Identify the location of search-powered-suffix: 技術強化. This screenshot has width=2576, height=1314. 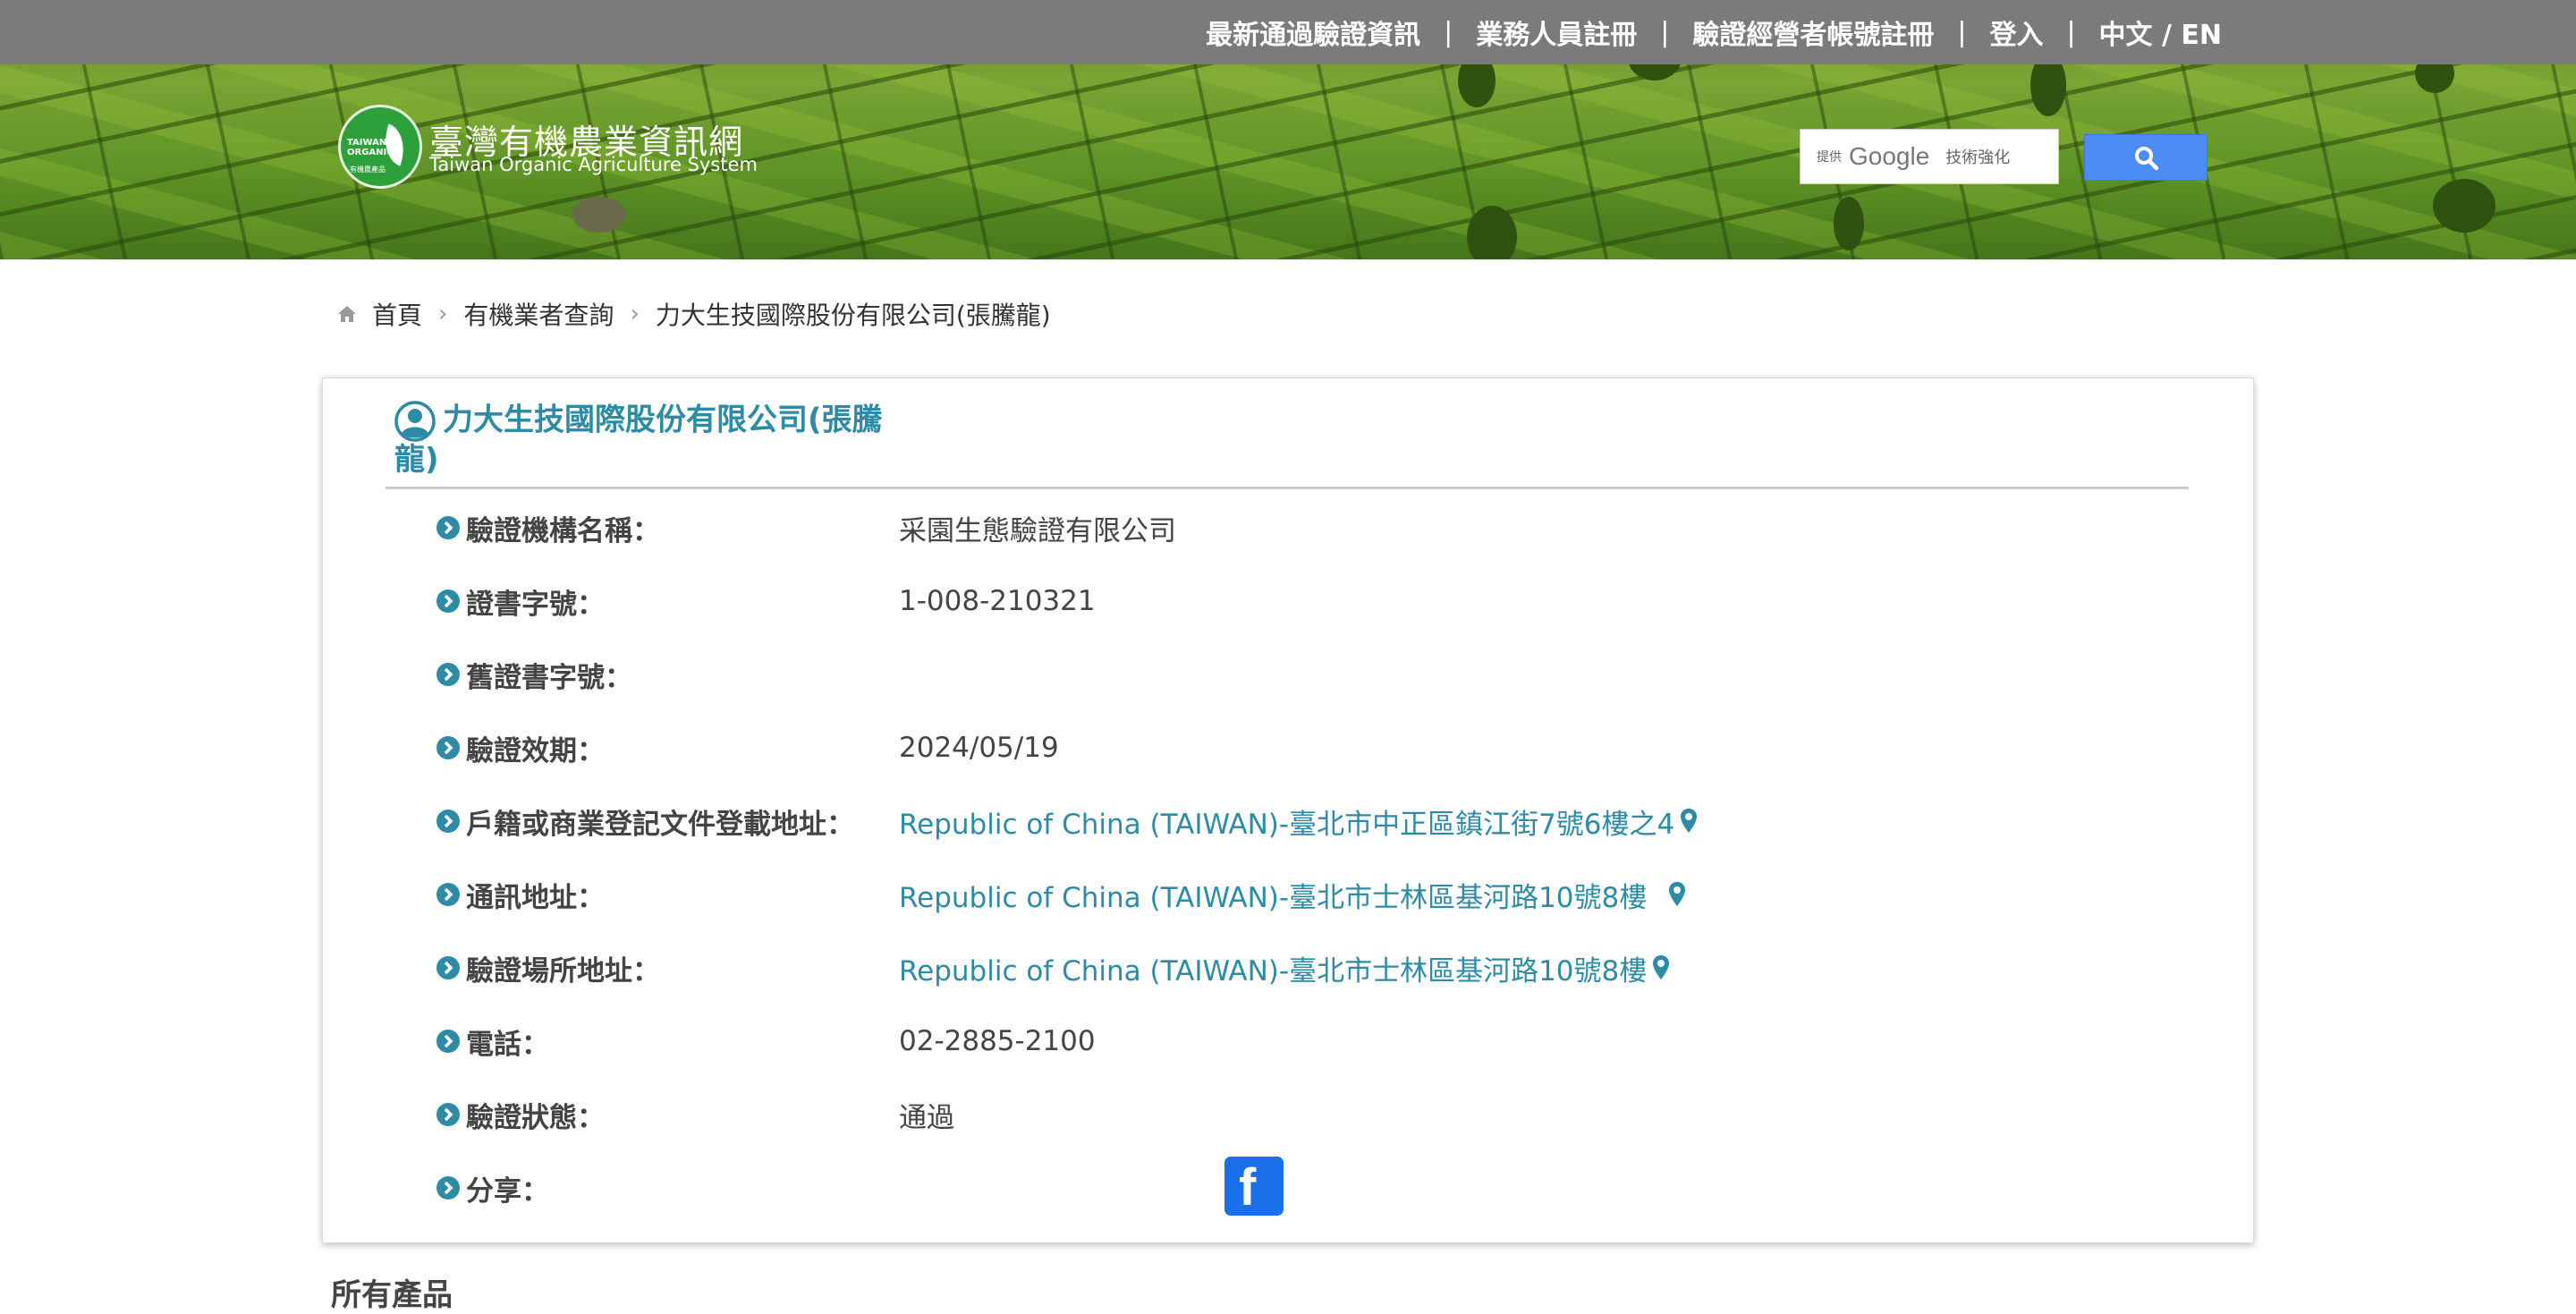
(1978, 158).